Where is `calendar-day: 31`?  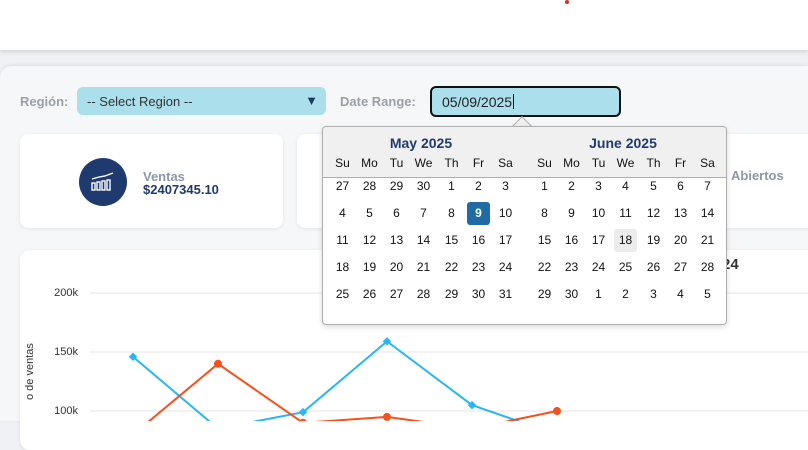
calendar-day: 31 is located at coordinates (505, 294).